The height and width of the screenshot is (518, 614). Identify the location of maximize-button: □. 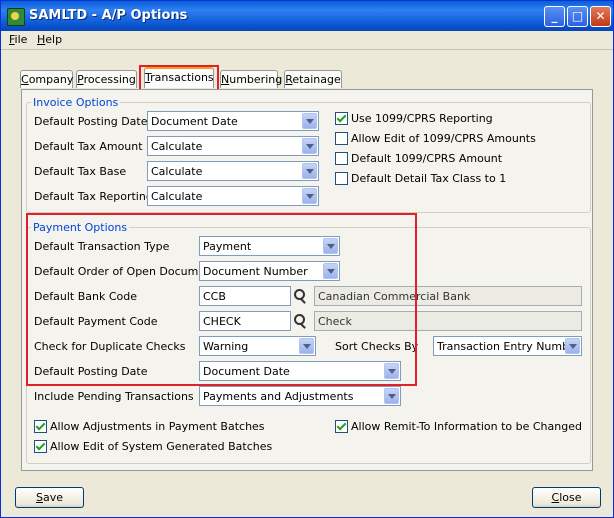
(577, 16).